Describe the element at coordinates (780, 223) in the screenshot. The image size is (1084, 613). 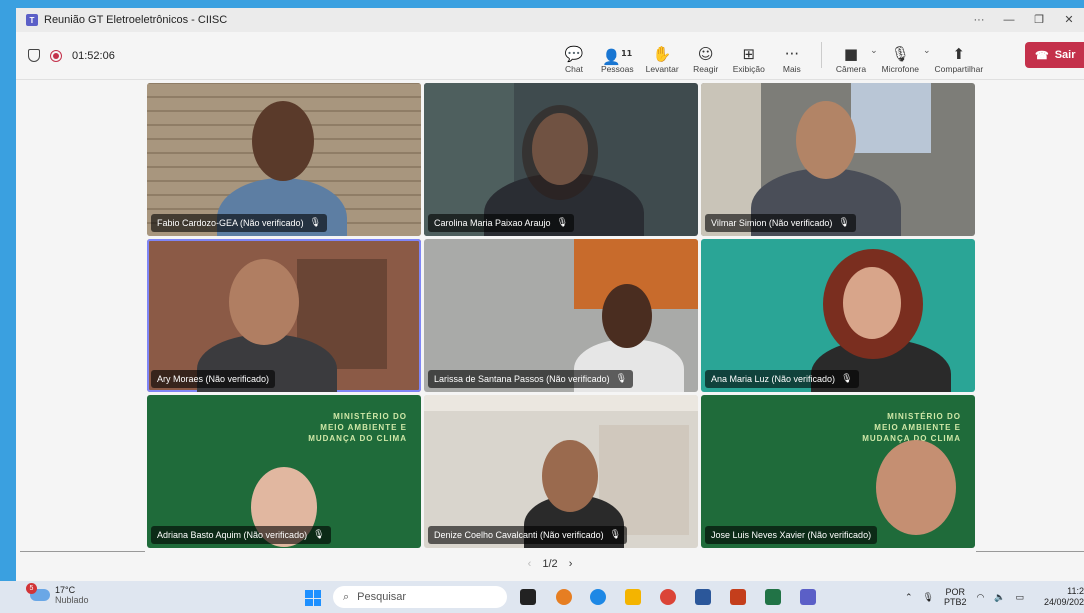
I see `participant-name-tag: Vilmar Simion (Não verificado) 🎙` at that location.